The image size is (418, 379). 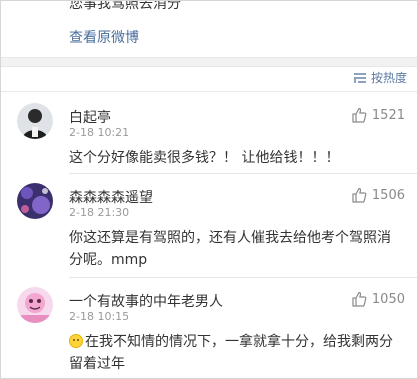 I want to click on comment-username: 一个有故事的中年老男人, so click(x=146, y=301).